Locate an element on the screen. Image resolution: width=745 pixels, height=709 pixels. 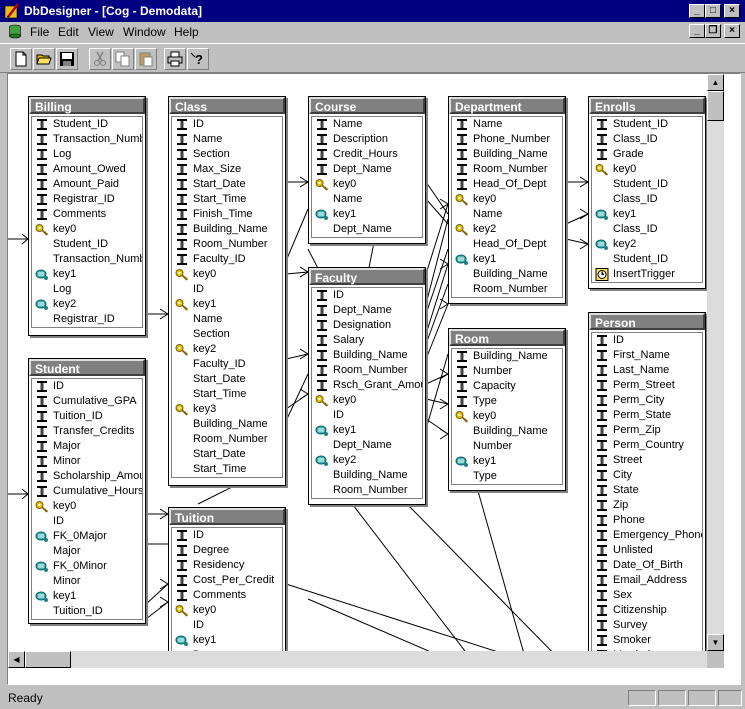
field-row: Cumulative_GPA is located at coordinates (87, 401).